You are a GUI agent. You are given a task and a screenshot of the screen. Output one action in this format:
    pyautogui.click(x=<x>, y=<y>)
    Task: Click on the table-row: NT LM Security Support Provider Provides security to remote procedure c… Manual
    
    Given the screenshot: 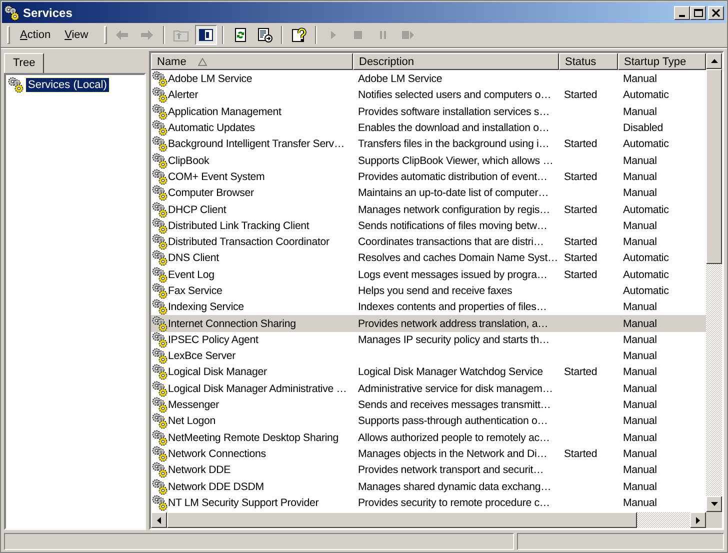 What is the action you would take?
    pyautogui.click(x=428, y=503)
    